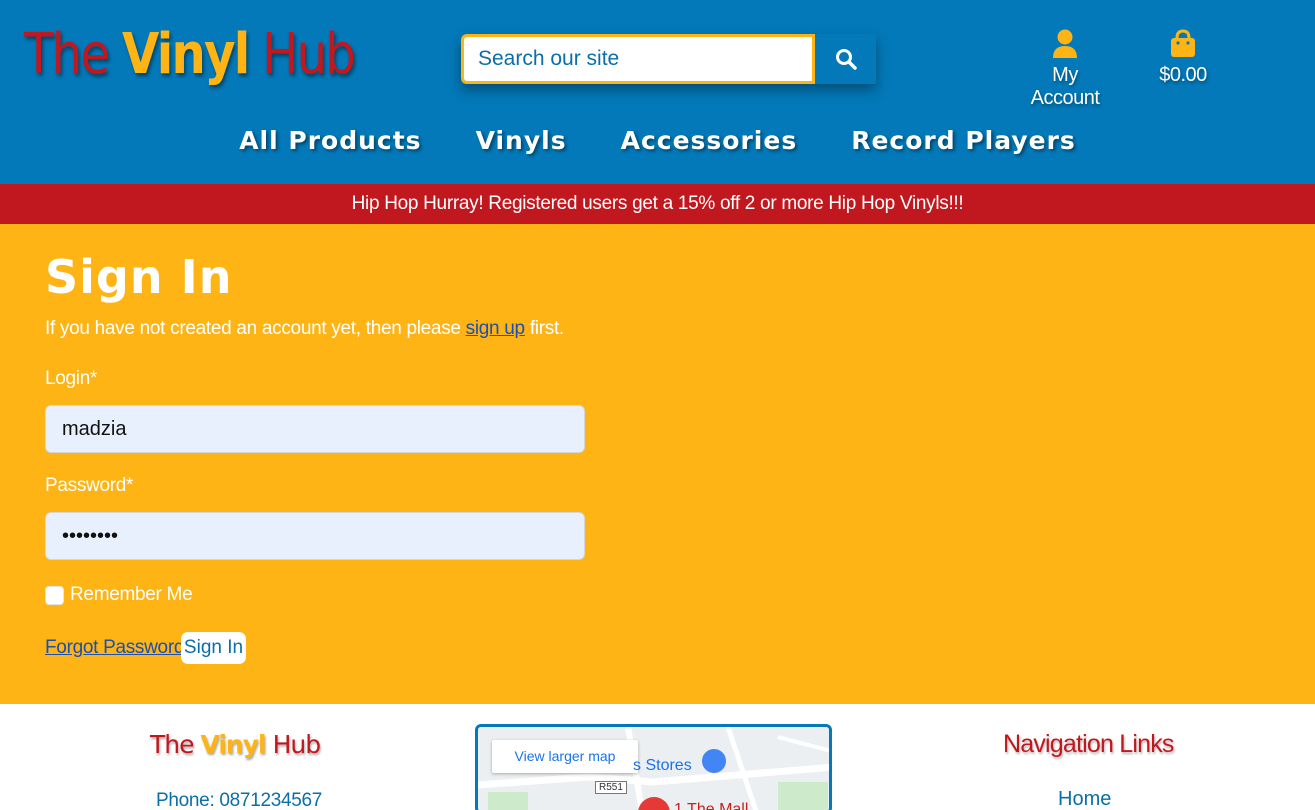 This screenshot has height=810, width=1315. What do you see at coordinates (172, 744) in the screenshot?
I see `footer-brand-the: The` at bounding box center [172, 744].